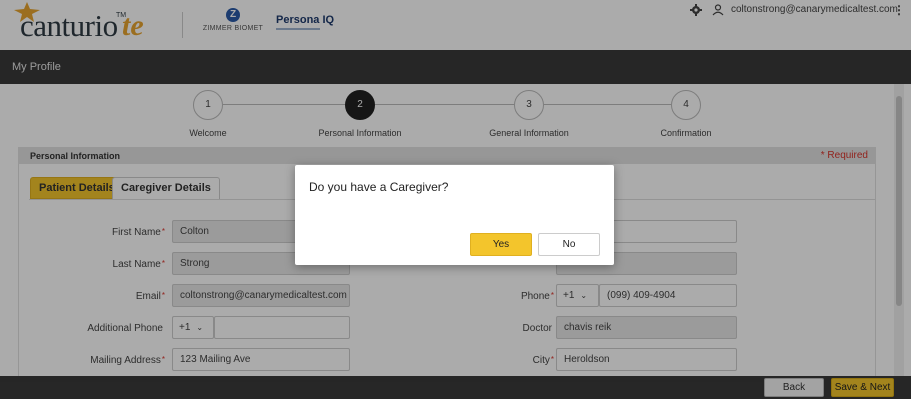  Describe the element at coordinates (379, 187) in the screenshot. I see `dialog-question: Do you have a Caregiver?` at that location.